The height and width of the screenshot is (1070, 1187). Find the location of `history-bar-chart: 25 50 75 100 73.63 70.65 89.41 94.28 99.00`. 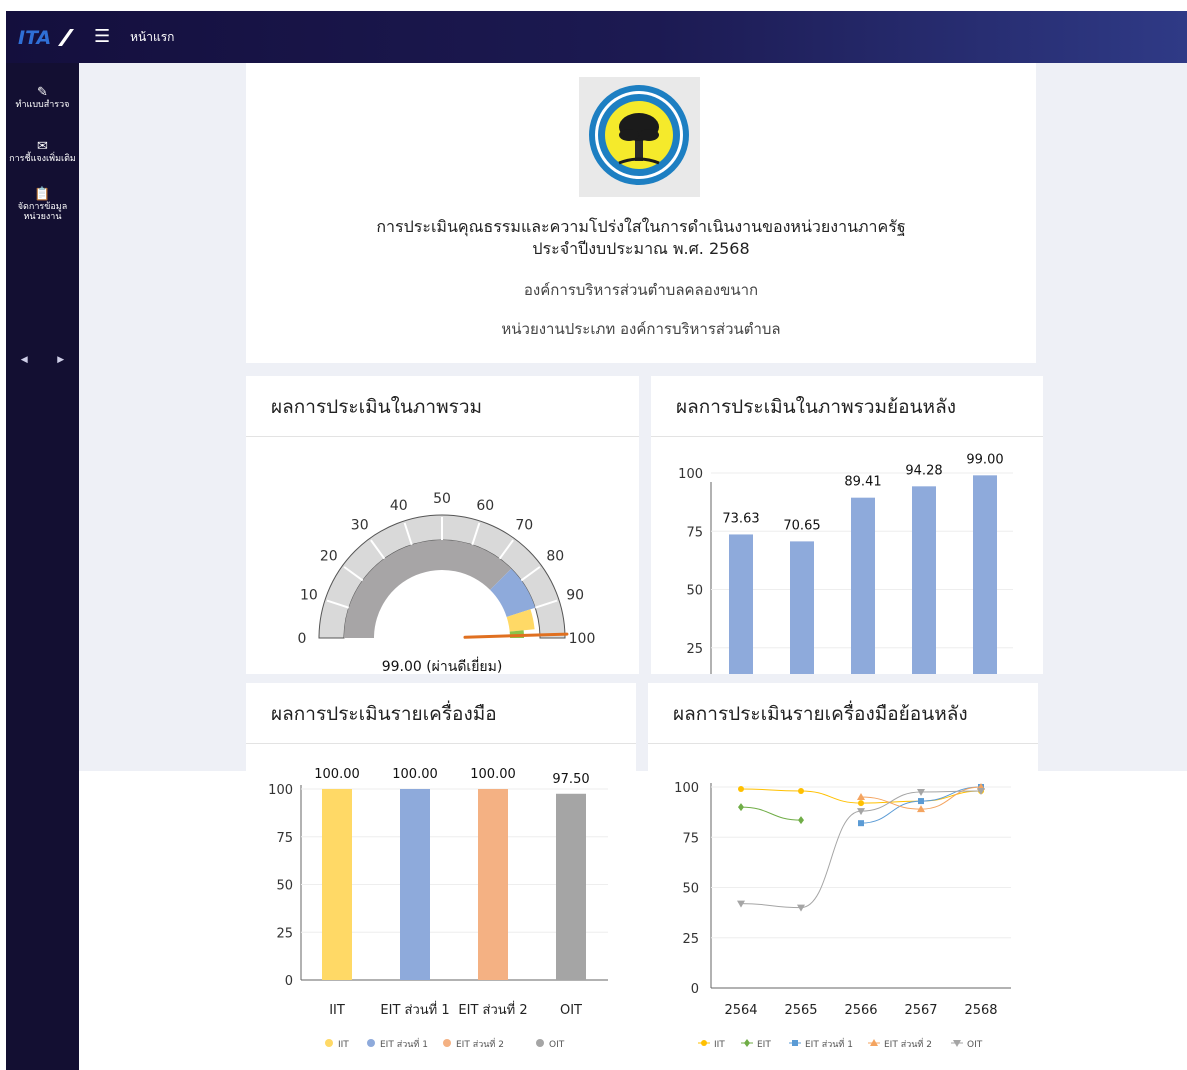

history-bar-chart: 25 50 75 100 73.63 70.65 89.41 94.28 99.00 is located at coordinates (845, 563).